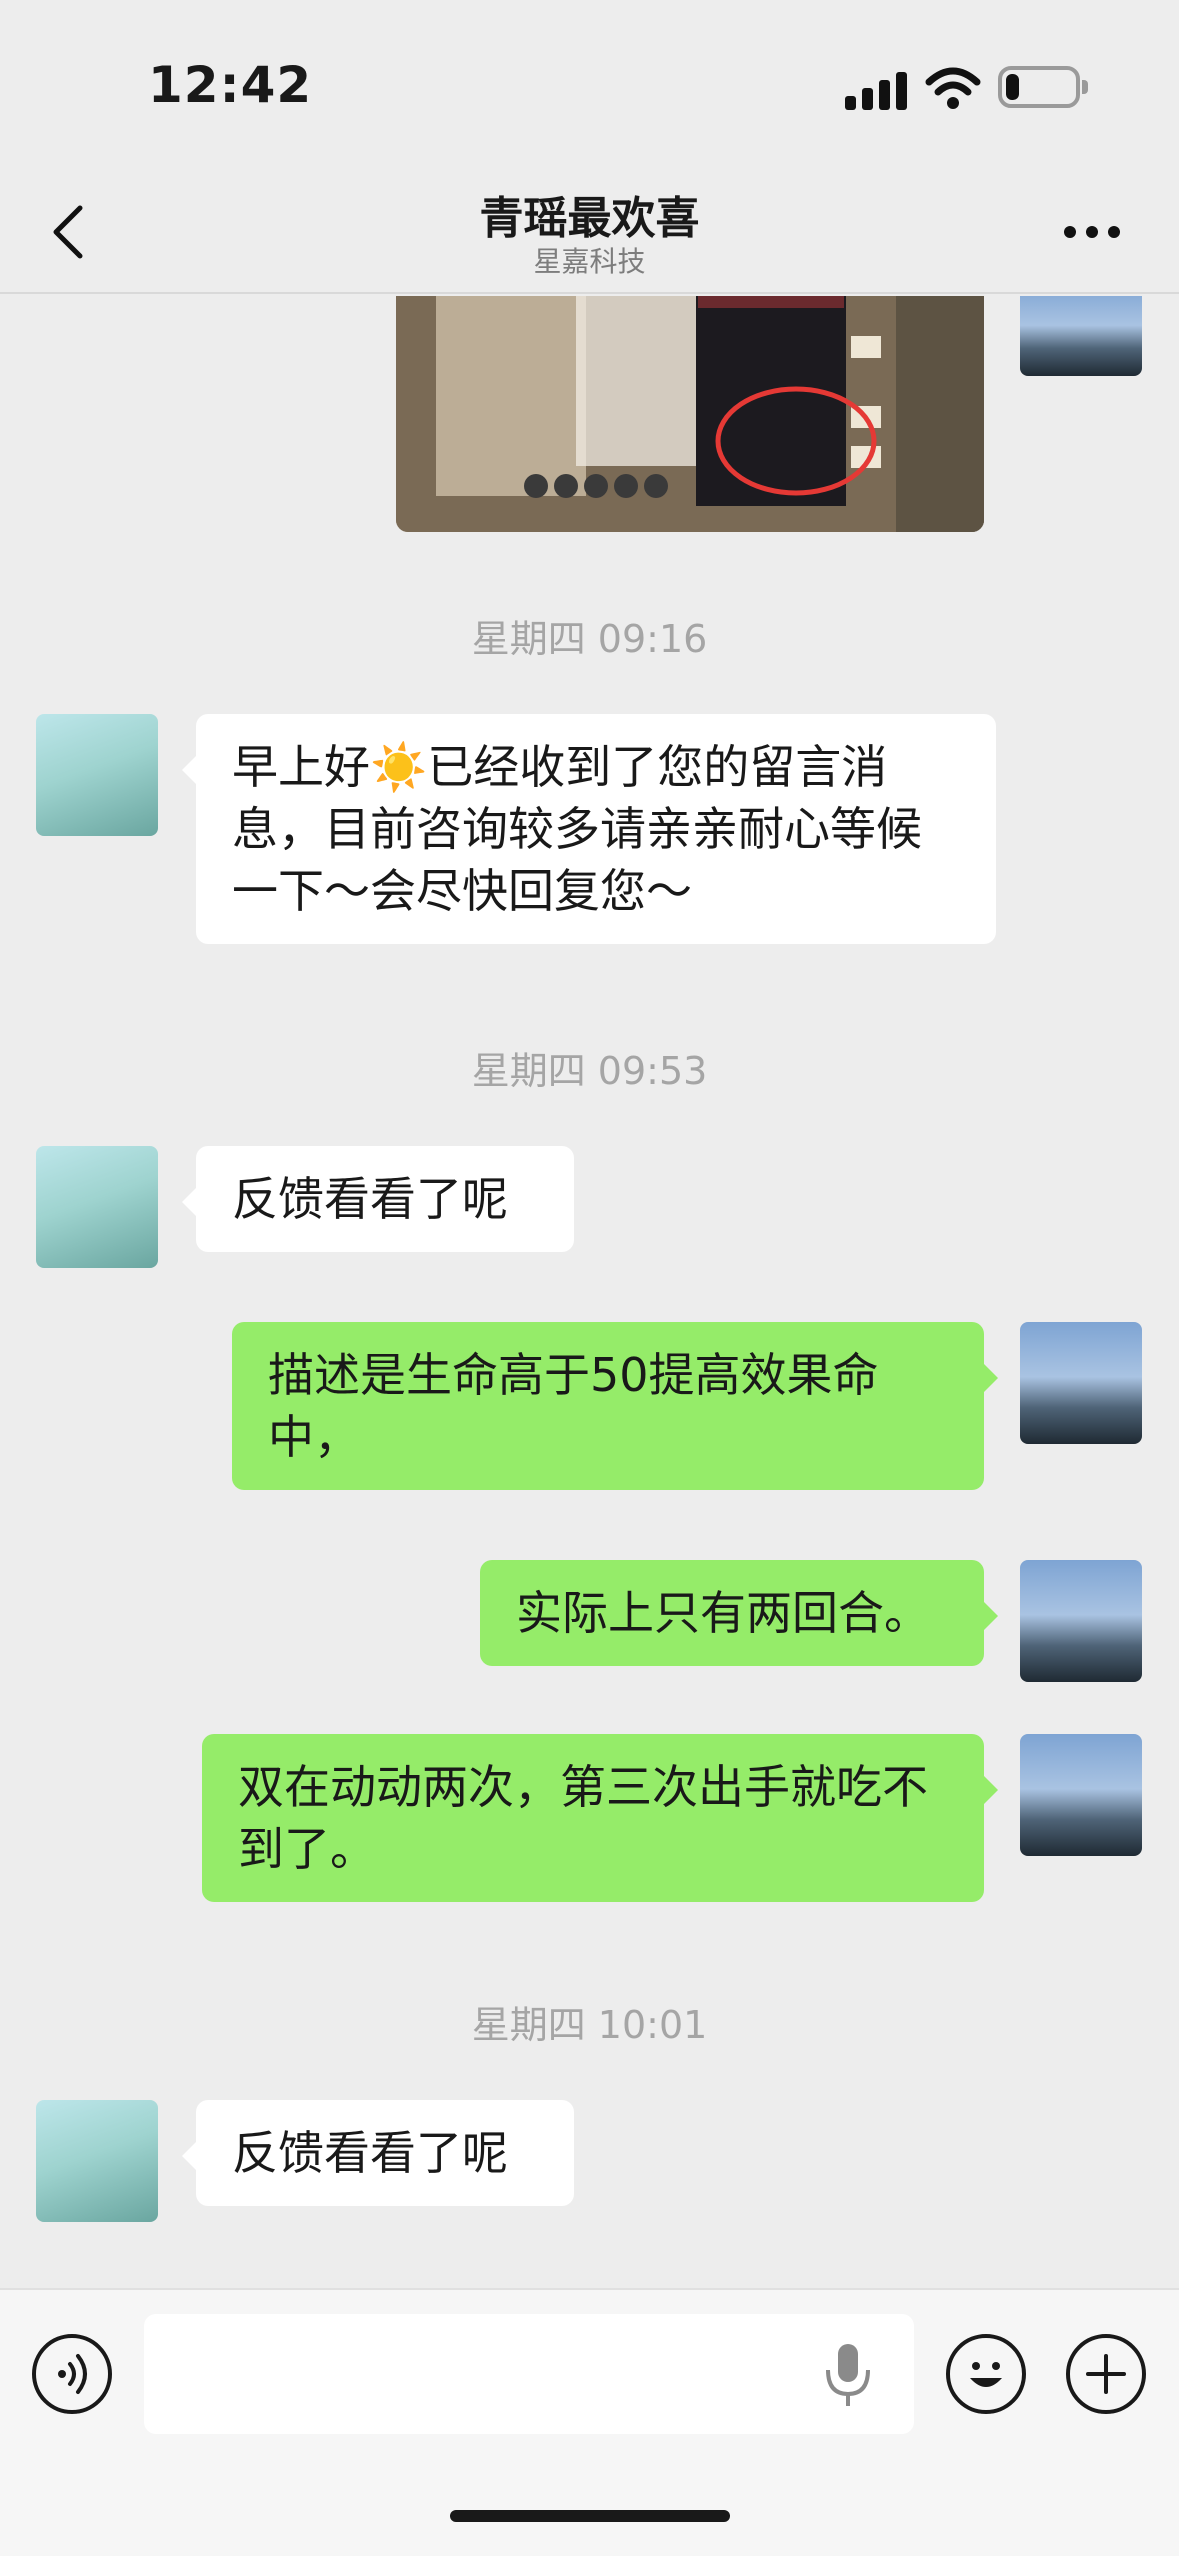 Image resolution: width=1179 pixels, height=2556 pixels. I want to click on chat-title: 青瑶最欢喜, so click(589, 218).